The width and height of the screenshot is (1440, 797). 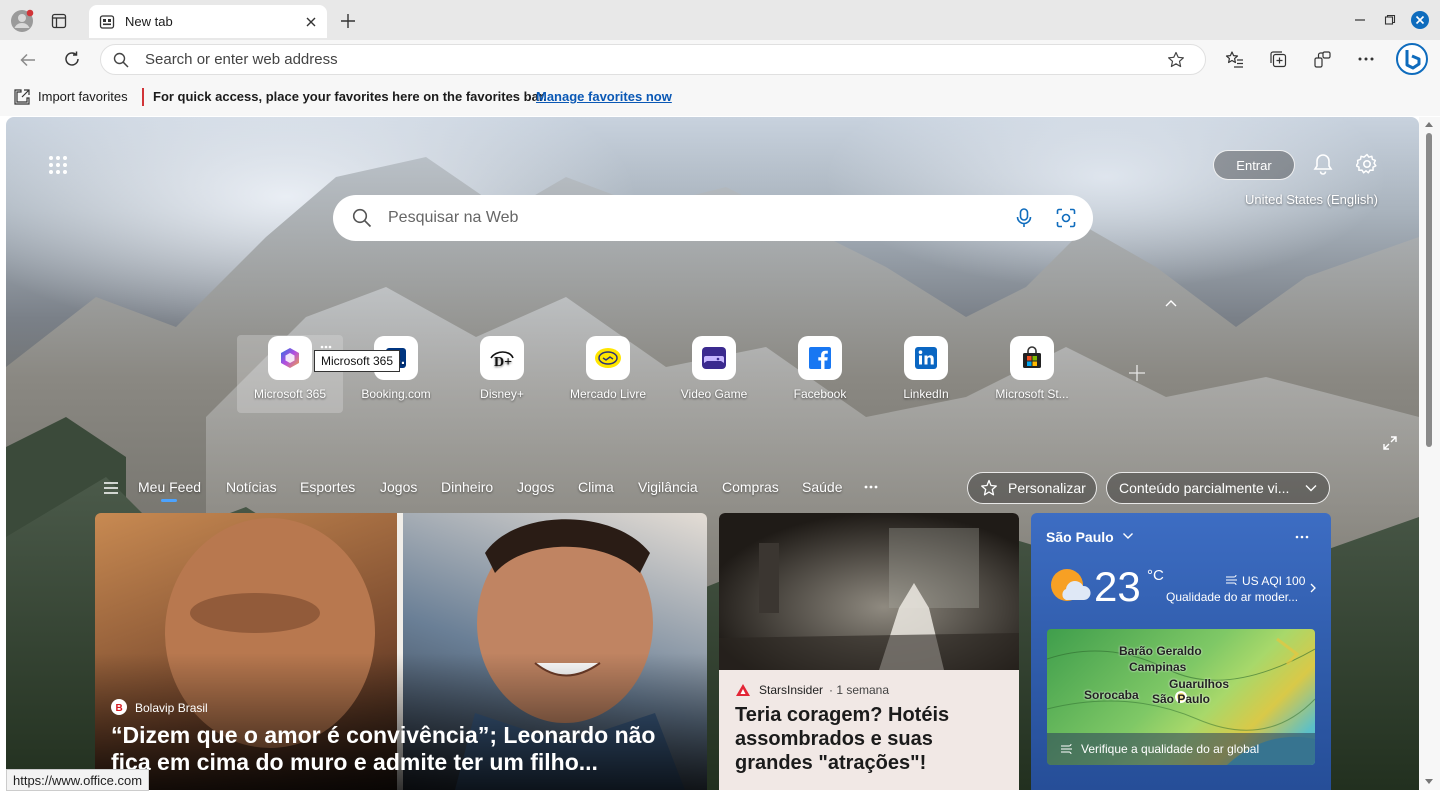 I want to click on weather-city: São Paulo, so click(x=1080, y=537).